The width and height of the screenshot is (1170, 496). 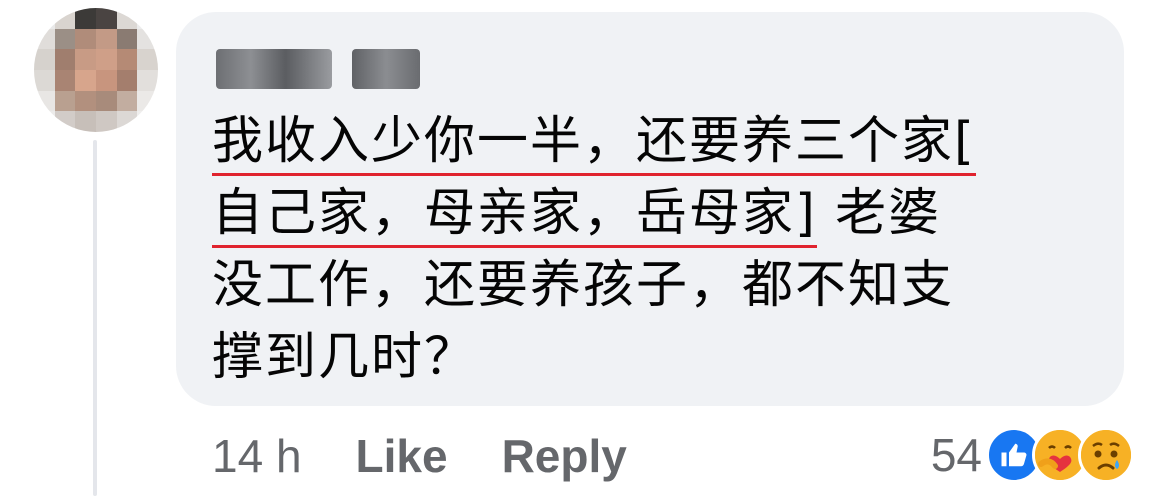 I want to click on timestamp: 14 h, so click(x=257, y=456).